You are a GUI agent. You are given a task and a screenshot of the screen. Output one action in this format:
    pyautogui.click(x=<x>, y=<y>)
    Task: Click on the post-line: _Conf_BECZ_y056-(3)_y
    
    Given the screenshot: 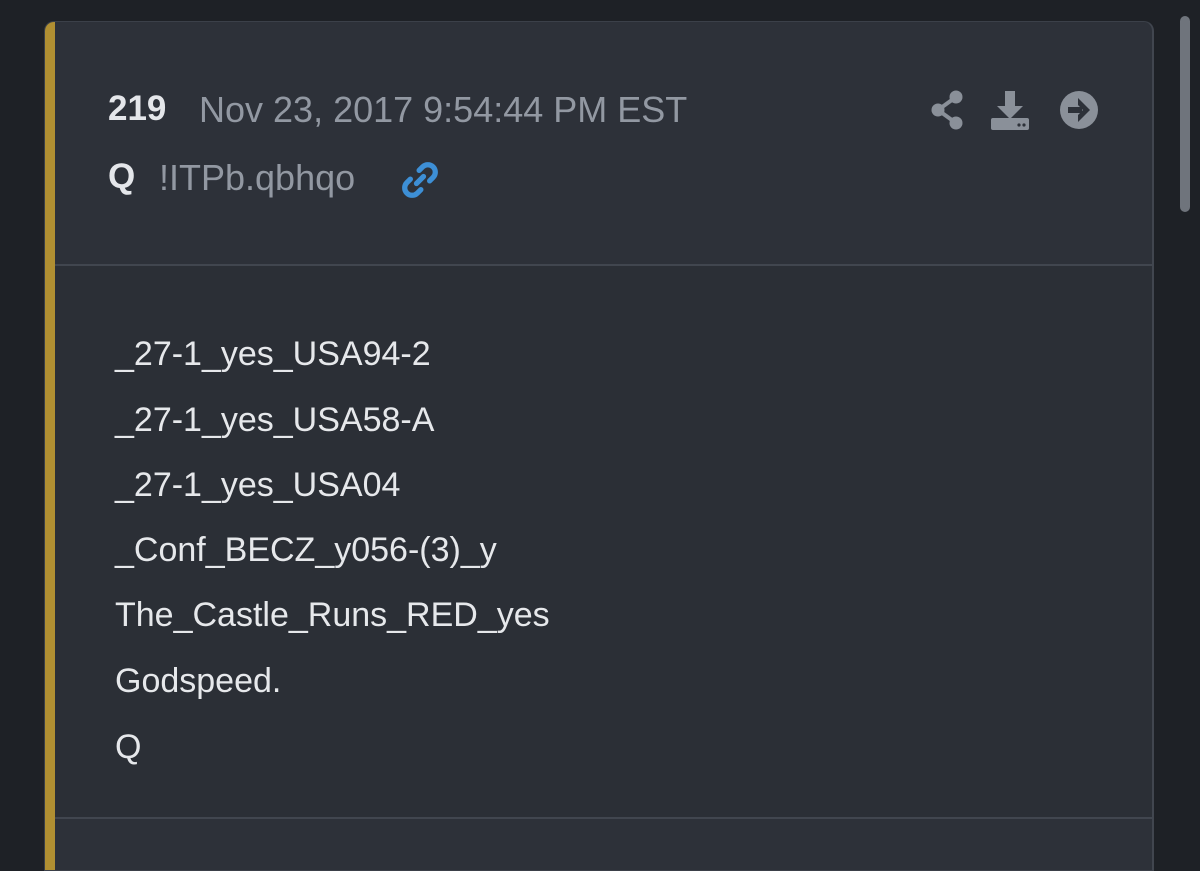 What is the action you would take?
    pyautogui.click(x=306, y=550)
    